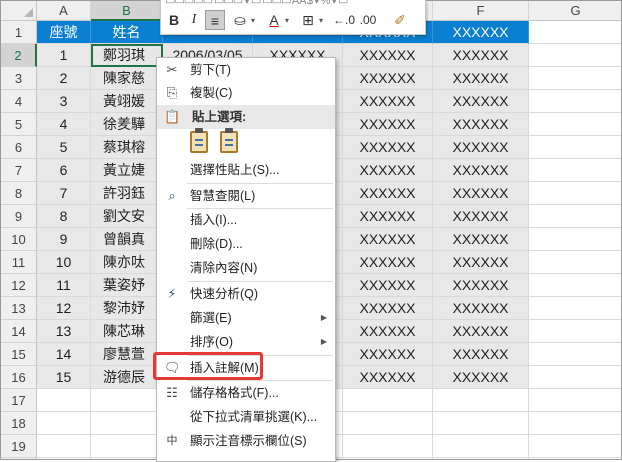 Image resolution: width=622 pixels, height=462 pixels. I want to click on cell-f18, so click(481, 423).